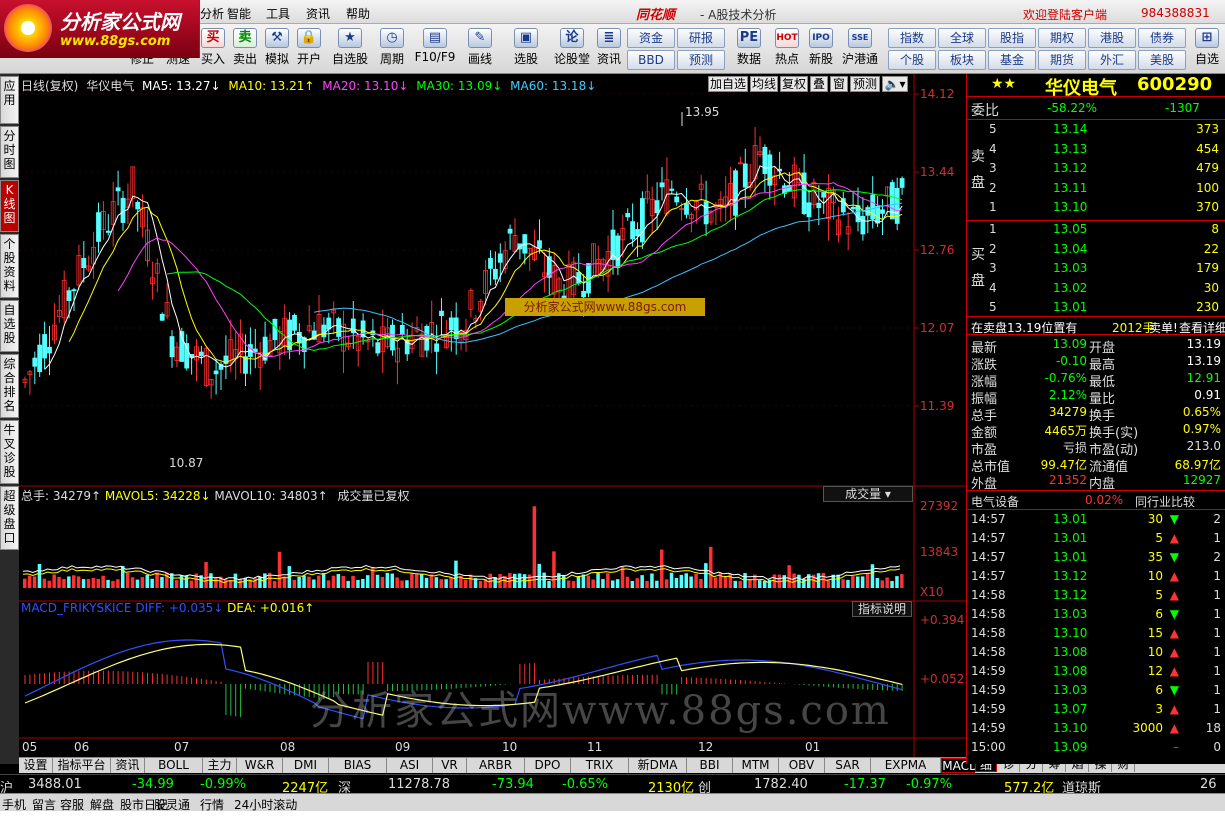 This screenshot has height=826, width=1225. Describe the element at coordinates (701, 38) in the screenshot. I see `research-button: 研报` at that location.